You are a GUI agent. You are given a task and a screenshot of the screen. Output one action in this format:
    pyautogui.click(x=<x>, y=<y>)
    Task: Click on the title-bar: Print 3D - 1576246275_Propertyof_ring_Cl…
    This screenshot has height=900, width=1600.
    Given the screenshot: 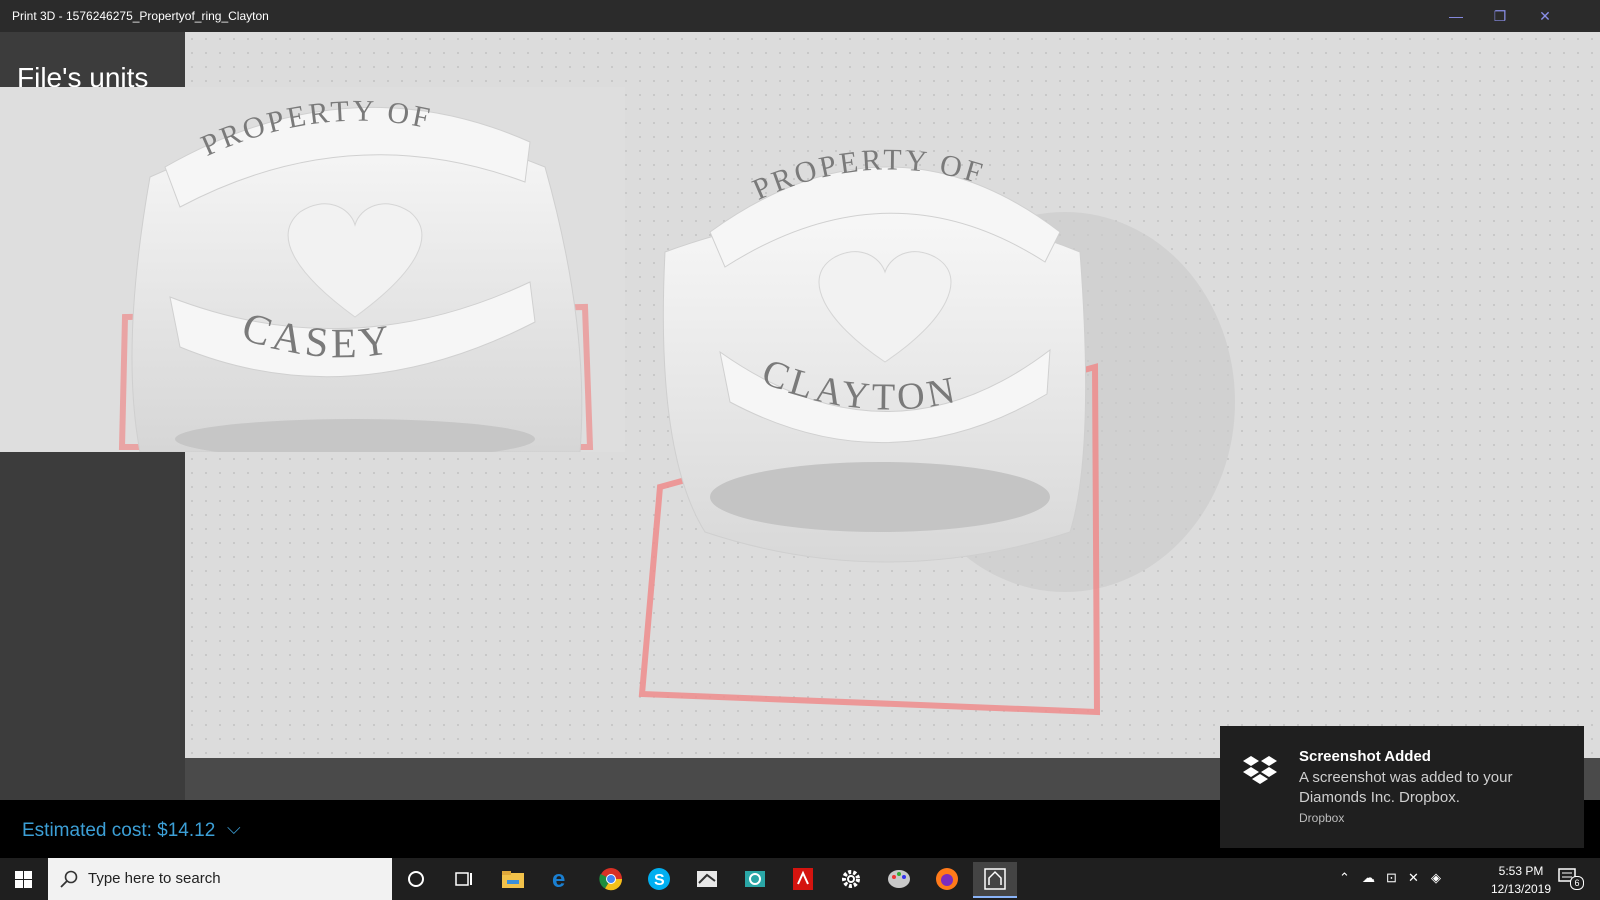 What is the action you would take?
    pyautogui.click(x=800, y=16)
    